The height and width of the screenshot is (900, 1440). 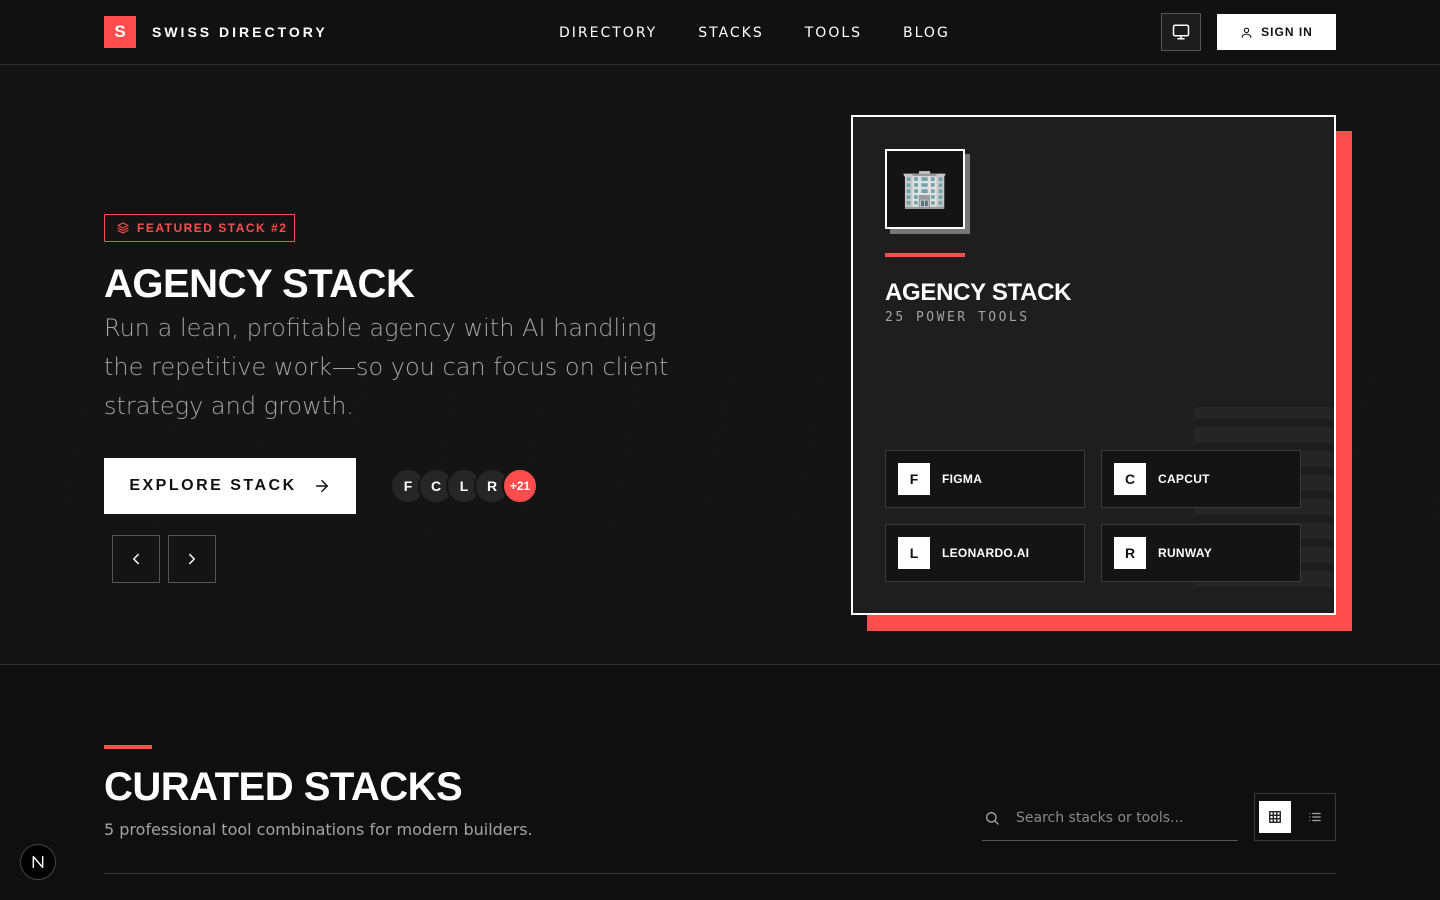 I want to click on tool-letter: C, so click(x=1130, y=479).